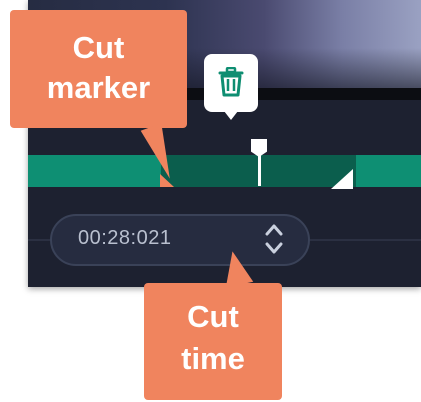 The image size is (421, 402). What do you see at coordinates (124, 238) in the screenshot?
I see `time-value: 00:28:021` at bounding box center [124, 238].